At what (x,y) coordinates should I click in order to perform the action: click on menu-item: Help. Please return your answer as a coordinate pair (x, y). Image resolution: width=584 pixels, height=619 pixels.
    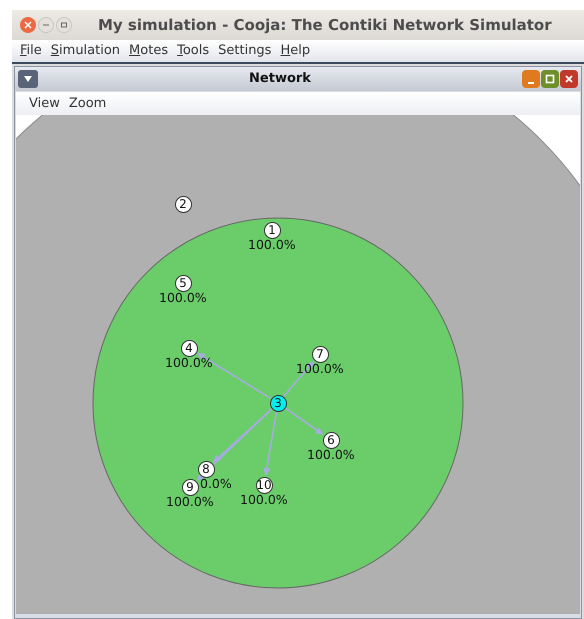
    Looking at the image, I should click on (295, 51).